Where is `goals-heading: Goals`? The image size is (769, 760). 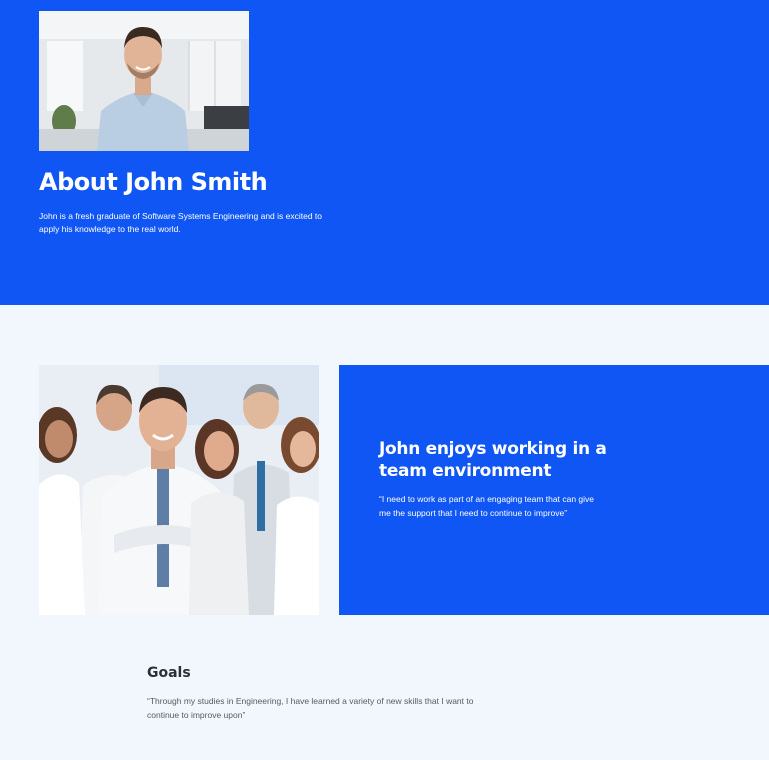
goals-heading: Goals is located at coordinates (169, 673).